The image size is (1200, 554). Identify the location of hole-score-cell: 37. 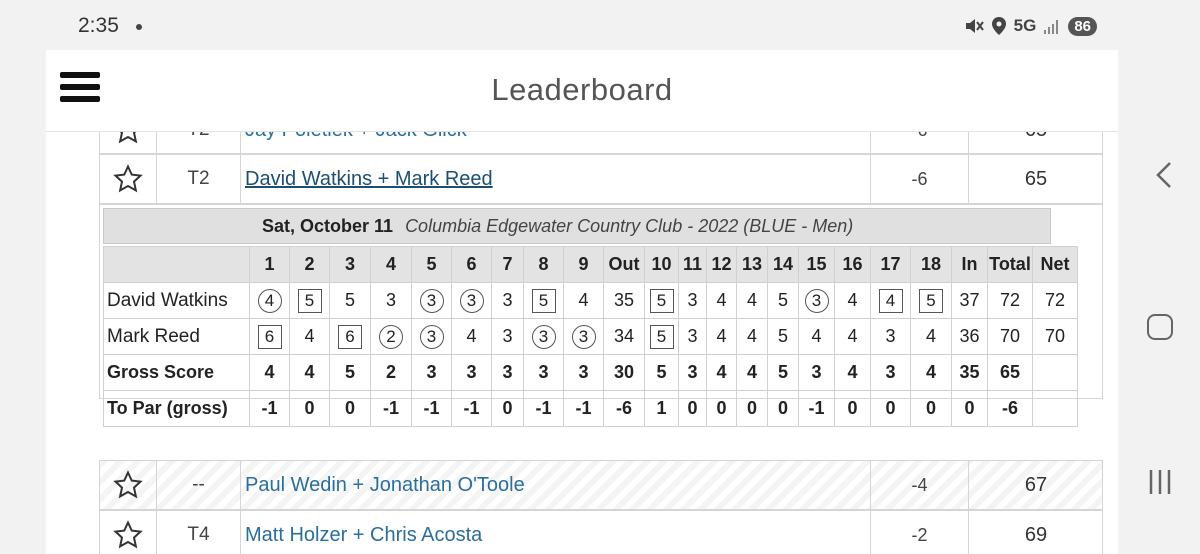
(969, 300).